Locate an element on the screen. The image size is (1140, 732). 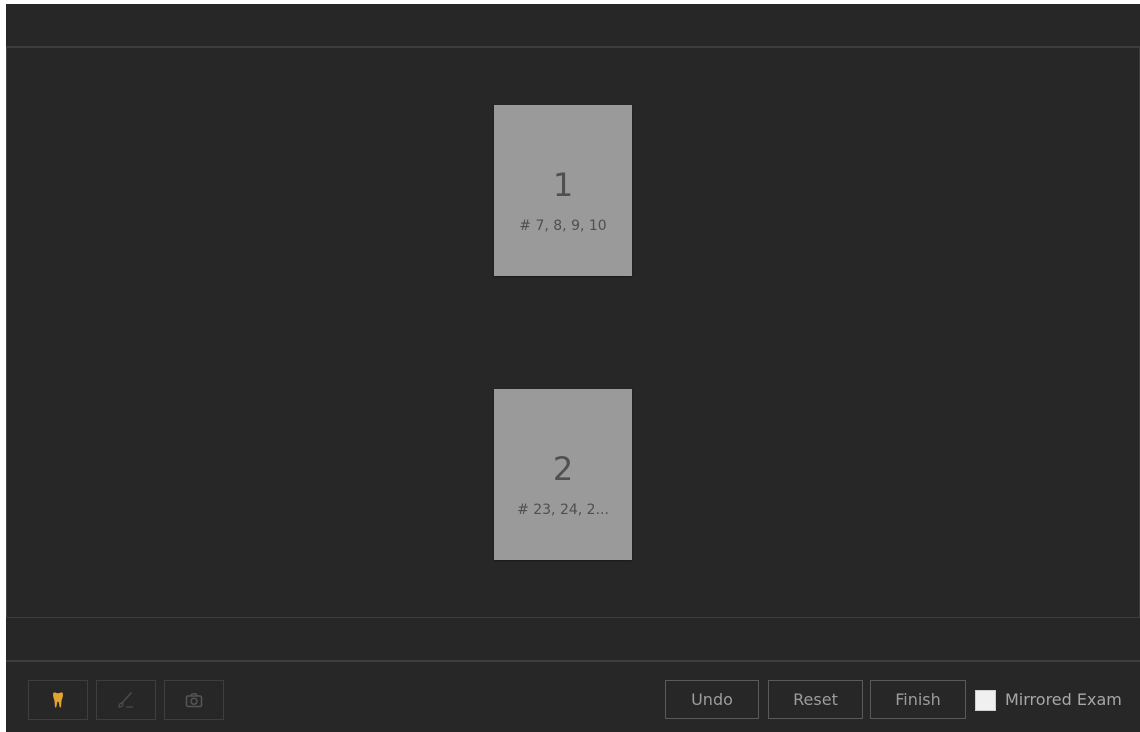
brush-tool-button is located at coordinates (126, 700).